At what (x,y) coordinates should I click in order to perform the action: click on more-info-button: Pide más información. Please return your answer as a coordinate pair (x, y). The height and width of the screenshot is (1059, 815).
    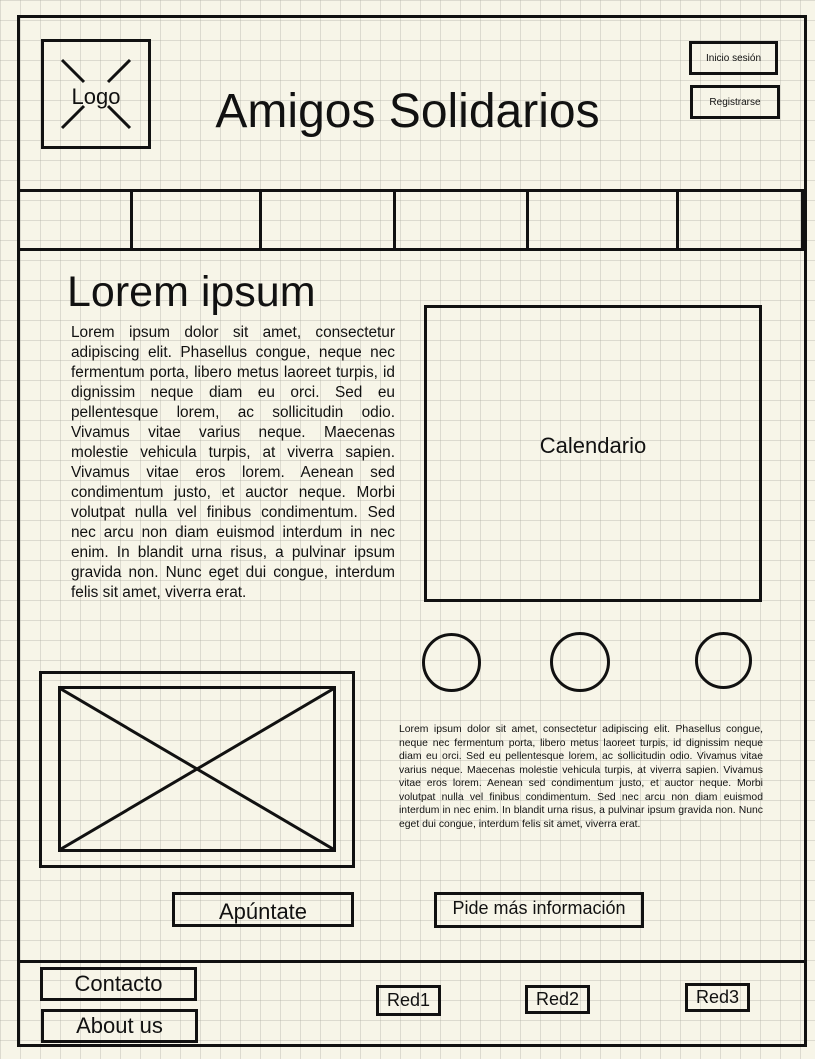
    Looking at the image, I should click on (539, 910).